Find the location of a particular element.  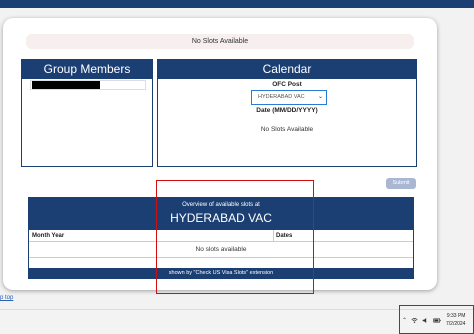

group-members-panel: Group Members is located at coordinates (87, 113).